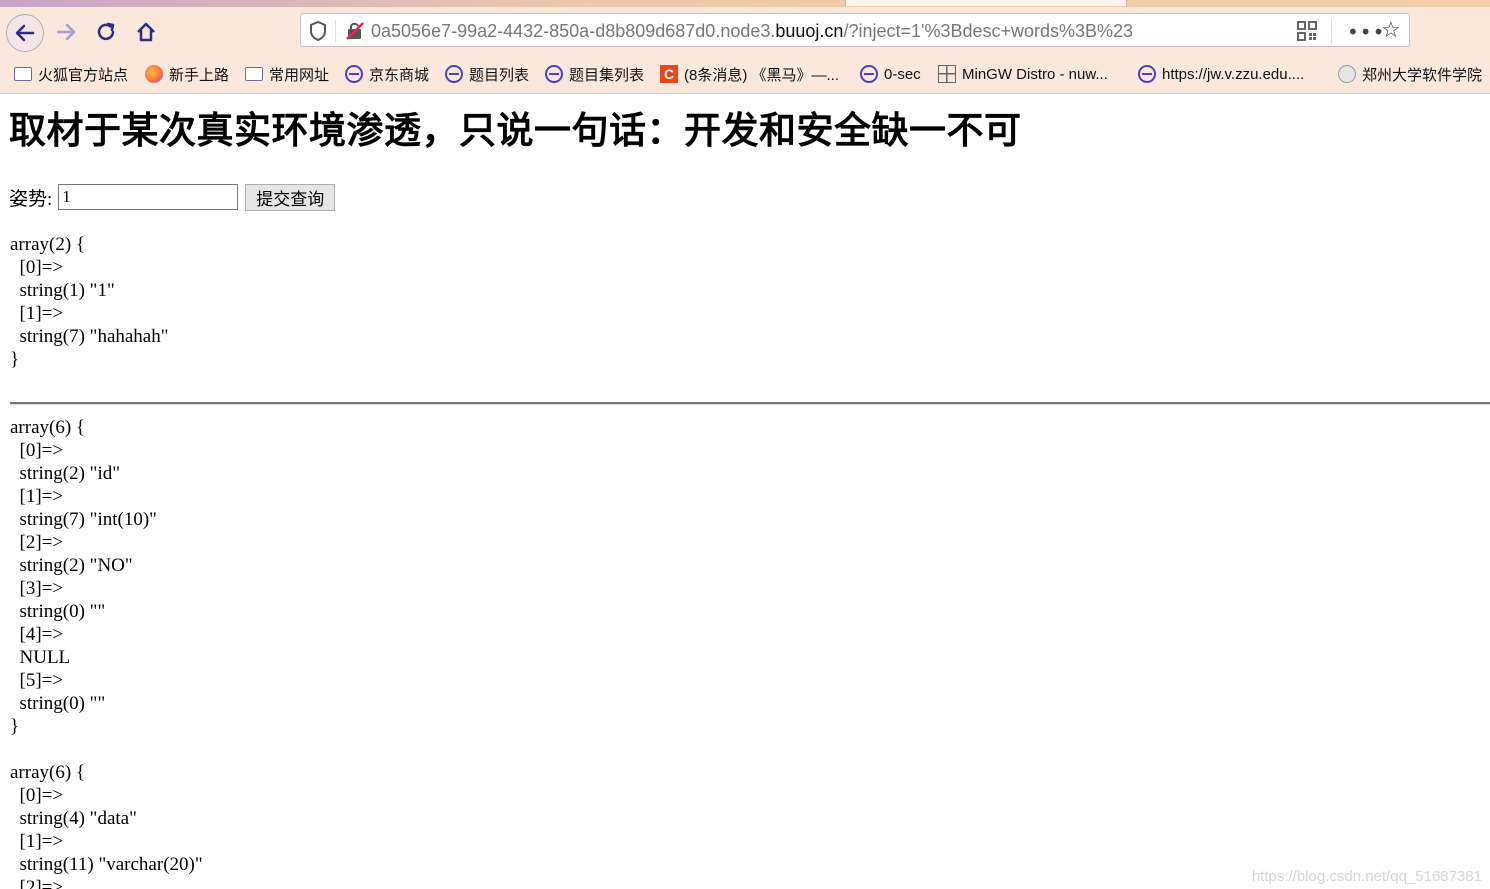 This screenshot has height=889, width=1490. I want to click on url-domain: buuoj.cn, so click(809, 31).